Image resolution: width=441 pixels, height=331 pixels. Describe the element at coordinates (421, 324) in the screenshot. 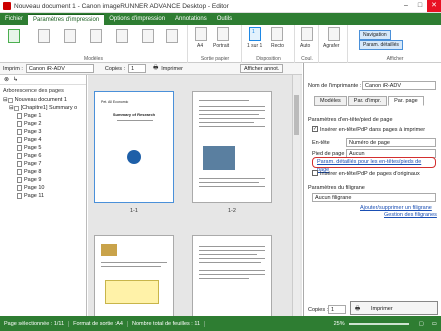

I see `fit-page-icon: ▢` at that location.